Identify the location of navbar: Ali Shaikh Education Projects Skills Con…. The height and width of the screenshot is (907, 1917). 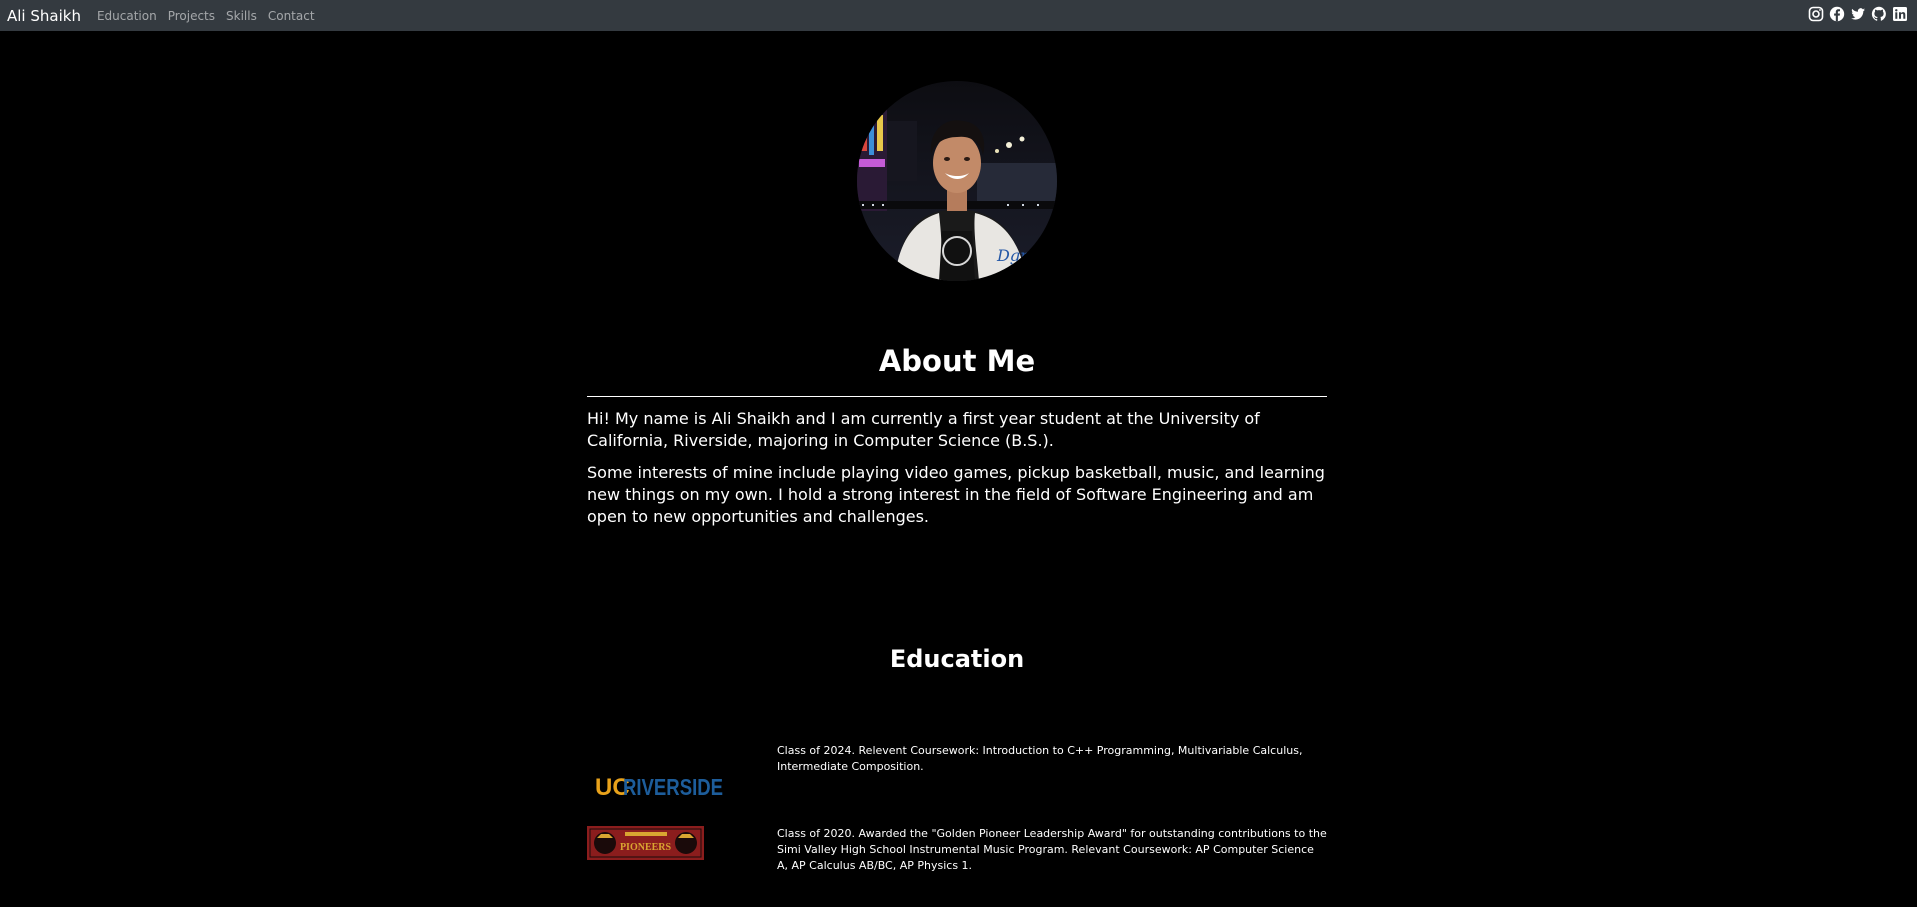
(958, 15).